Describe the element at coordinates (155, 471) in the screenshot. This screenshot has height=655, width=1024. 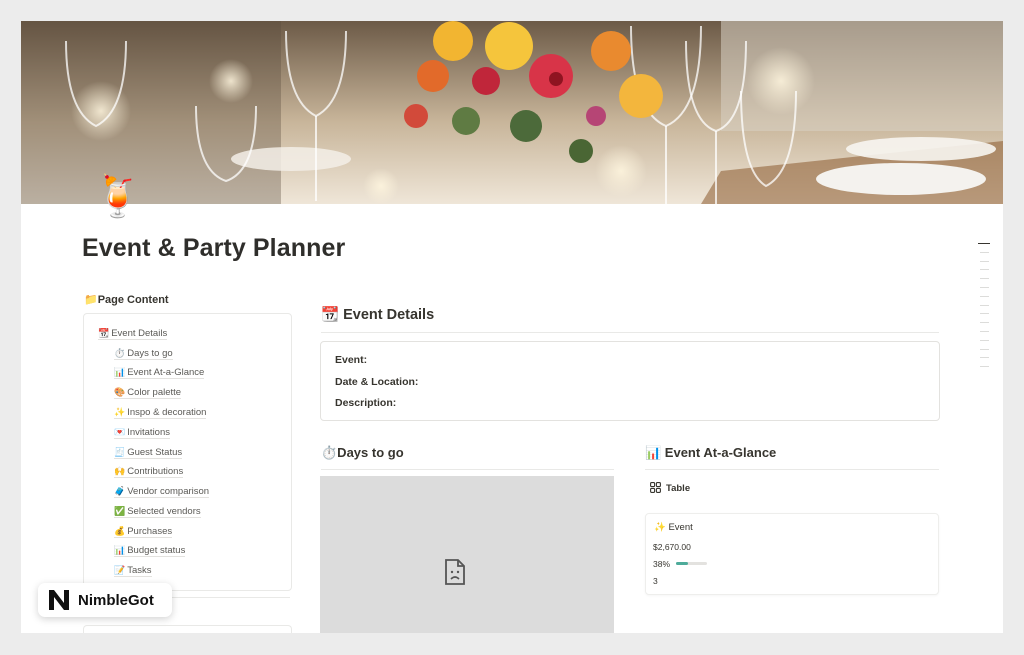
I see `toc-item-label: Contributions` at that location.